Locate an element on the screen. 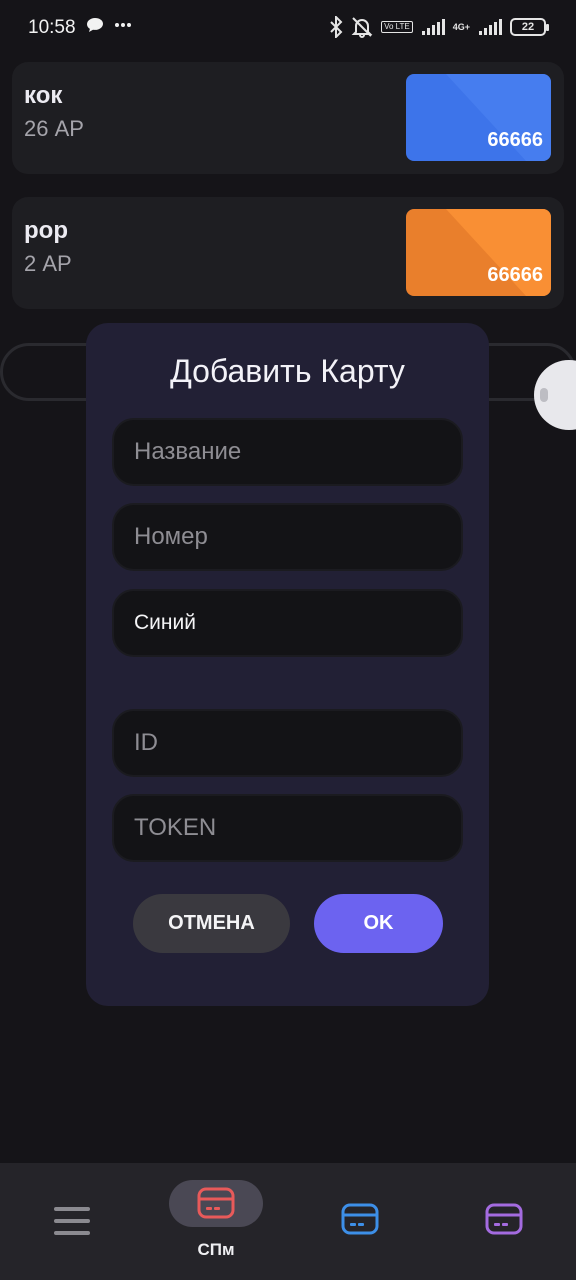 The image size is (576, 1280). card-icon-purple is located at coordinates (504, 1219).